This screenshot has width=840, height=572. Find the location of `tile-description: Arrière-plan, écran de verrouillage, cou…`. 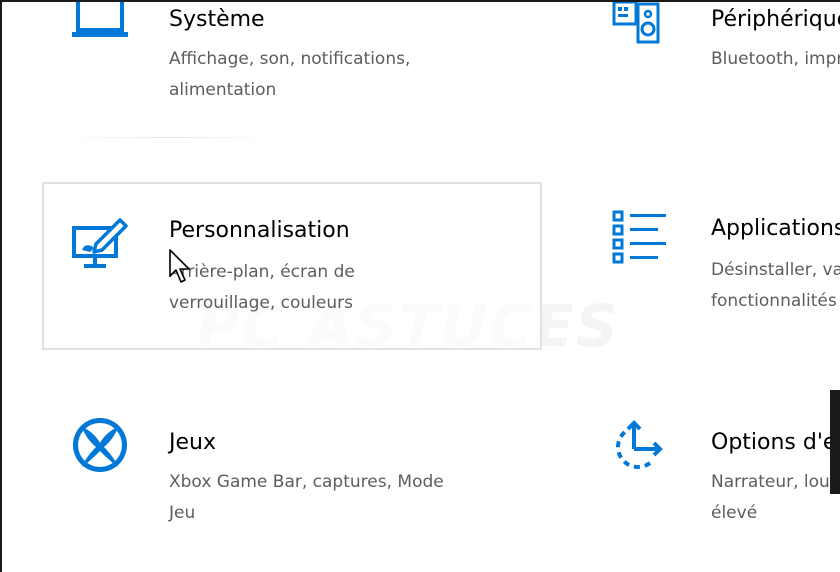

tile-description: Arrière-plan, écran de verrouillage, cou… is located at coordinates (349, 288).